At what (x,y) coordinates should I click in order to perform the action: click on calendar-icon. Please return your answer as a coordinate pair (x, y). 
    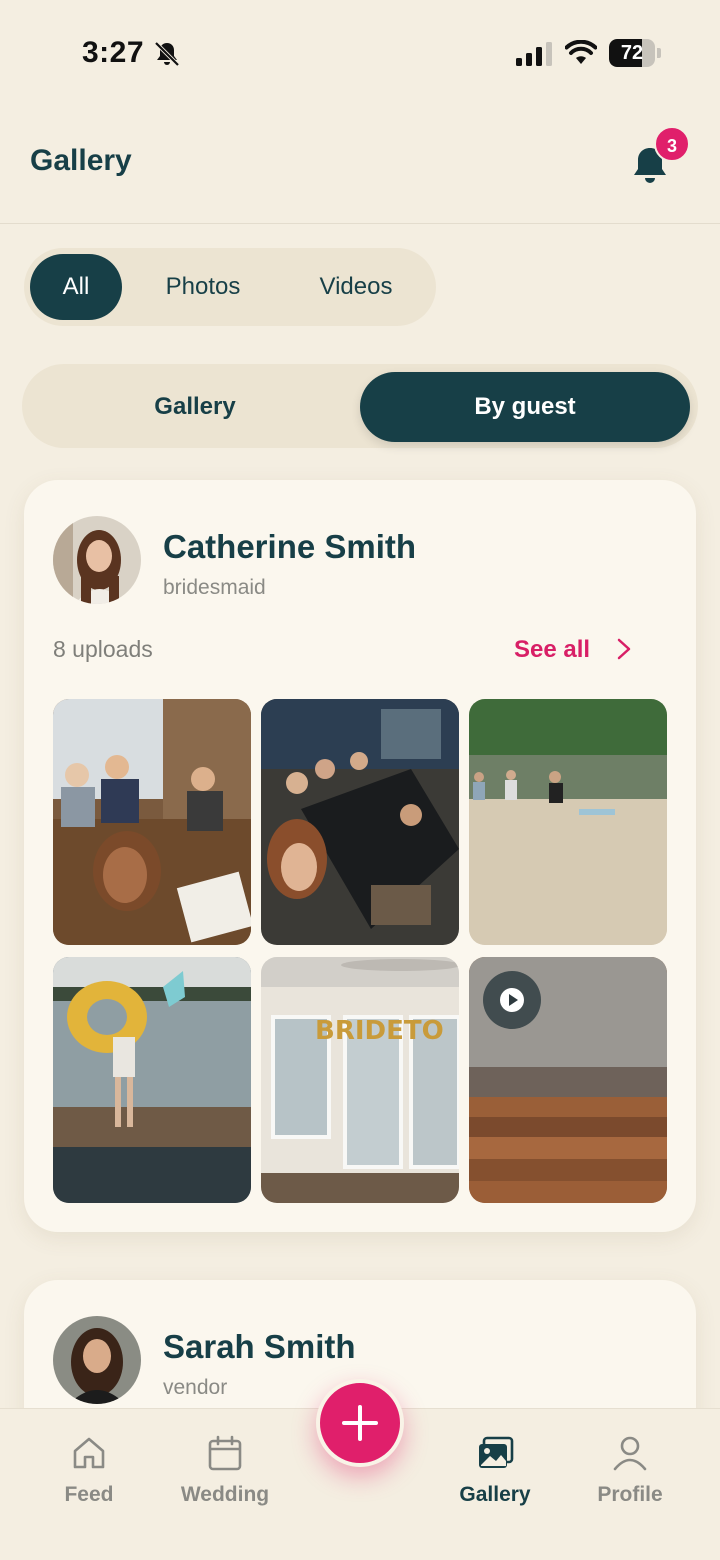
    Looking at the image, I should click on (225, 1453).